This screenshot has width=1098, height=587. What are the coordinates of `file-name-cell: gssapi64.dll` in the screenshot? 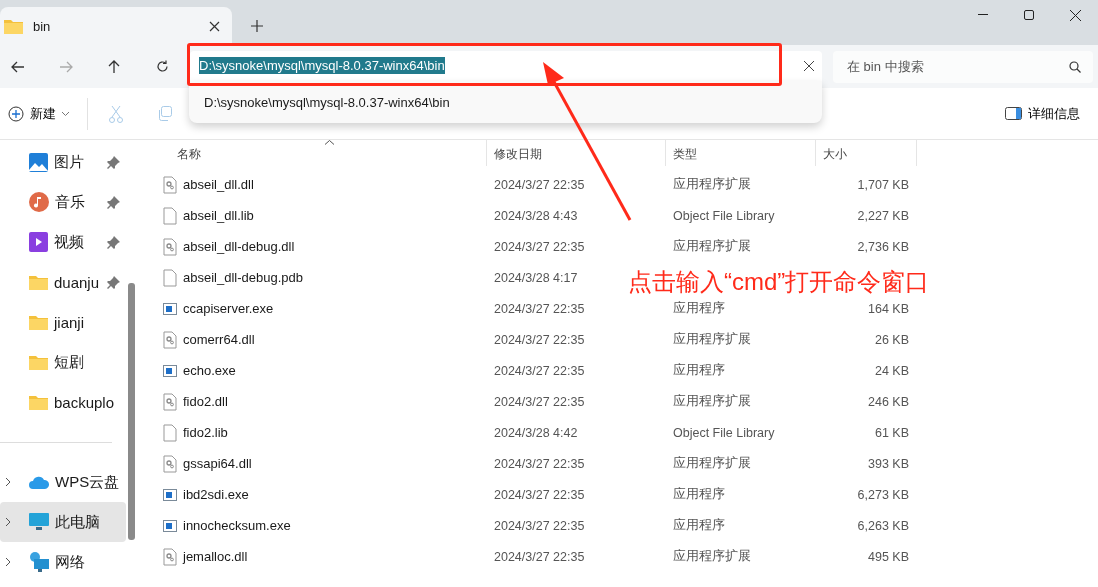 It's located at (316, 463).